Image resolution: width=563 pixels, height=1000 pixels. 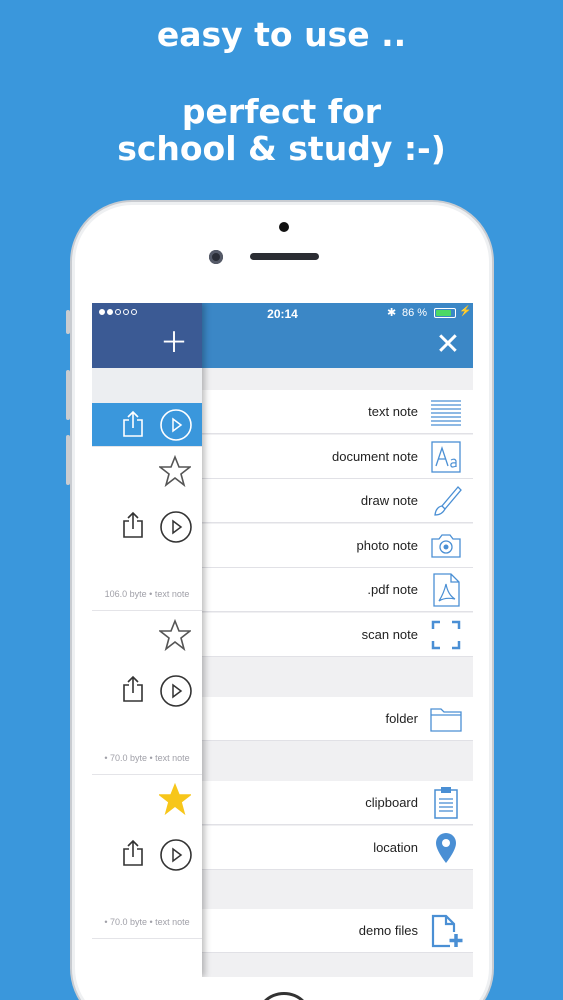 I want to click on charging-icon: ⚡, so click(x=465, y=311).